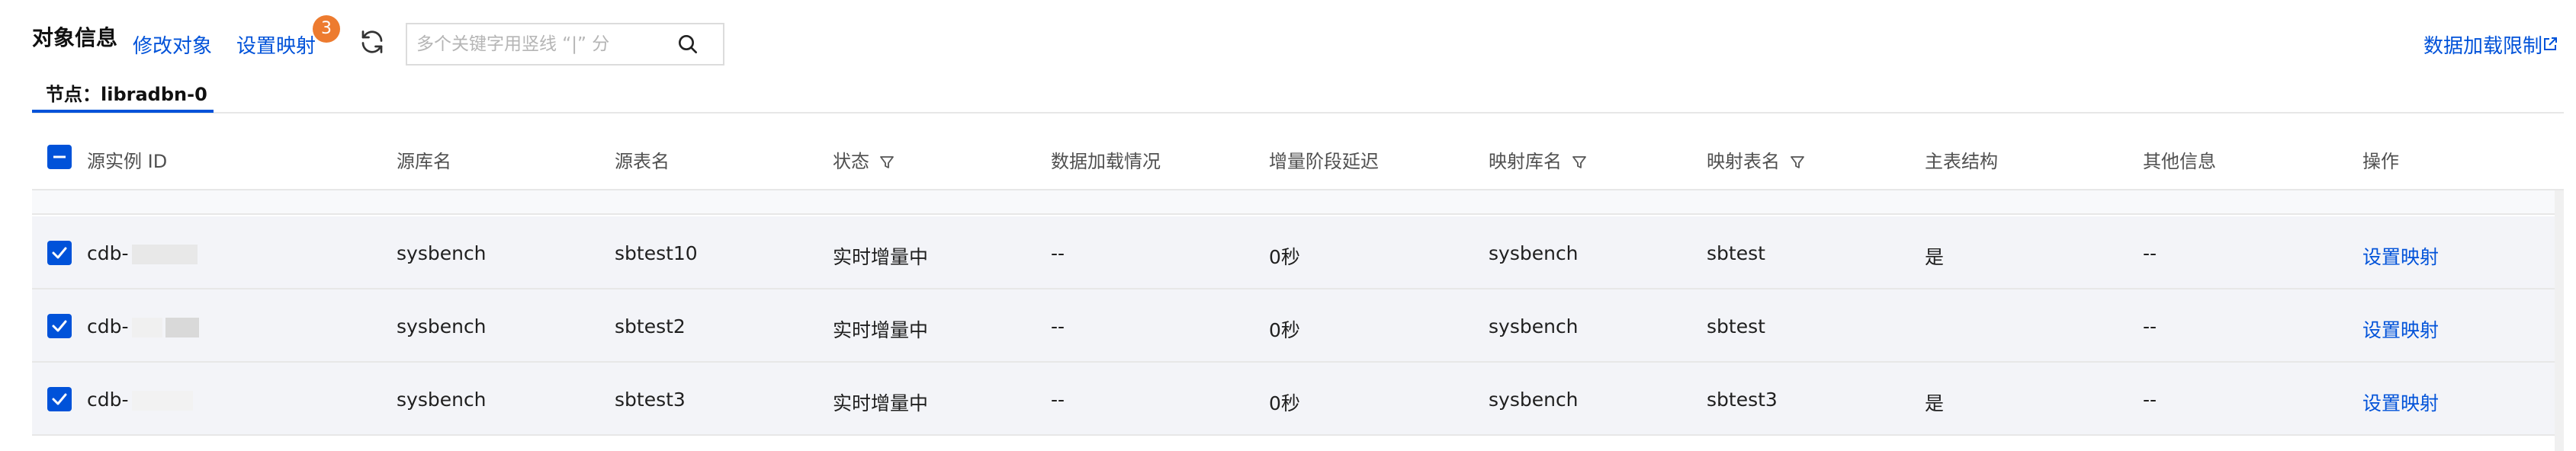 This screenshot has height=451, width=2576. Describe the element at coordinates (276, 44) in the screenshot. I see `set-mapping-link: 设置映射` at that location.